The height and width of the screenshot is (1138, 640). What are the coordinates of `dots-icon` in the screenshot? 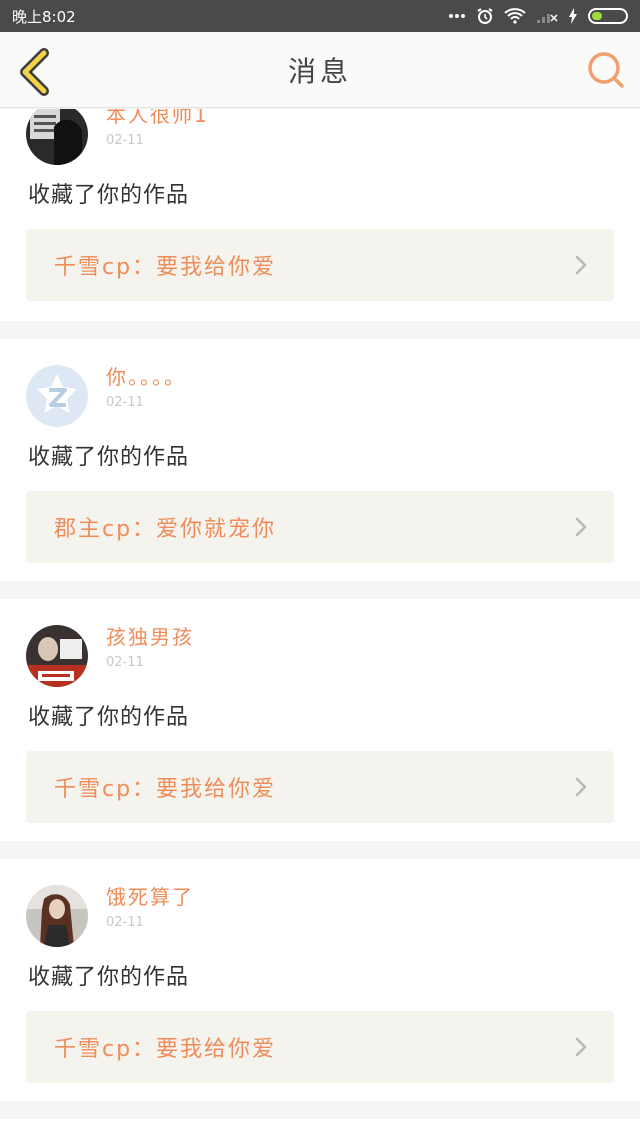 It's located at (457, 16).